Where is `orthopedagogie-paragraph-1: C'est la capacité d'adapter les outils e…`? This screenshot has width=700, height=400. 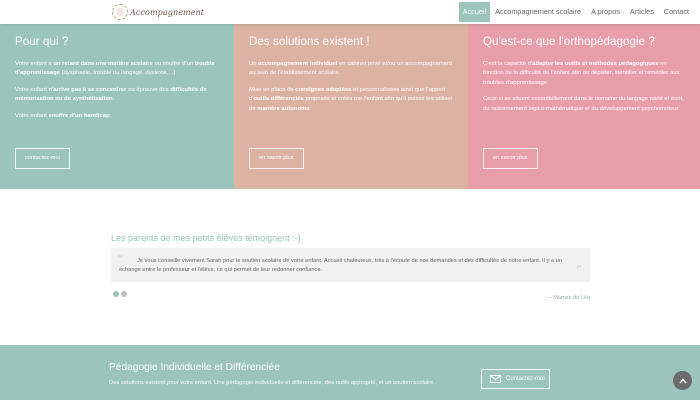 orthopedagogie-paragraph-1: C'est la capacité d'adapter les outils e… is located at coordinates (584, 74).